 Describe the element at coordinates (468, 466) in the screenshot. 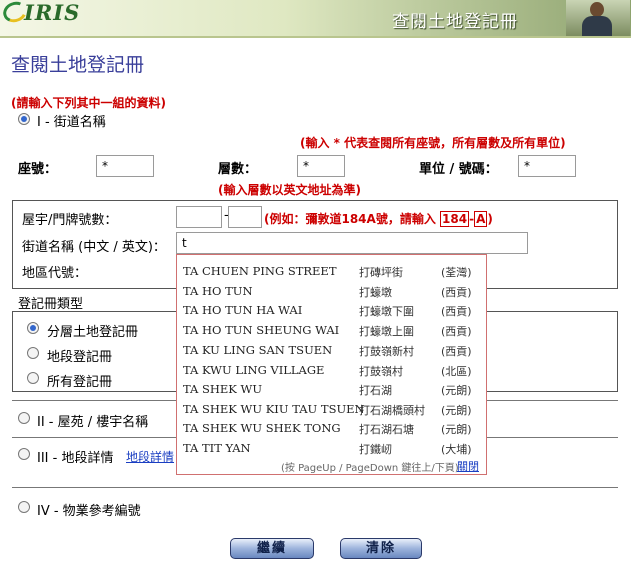

I see `close-dropdown-link: 關閉` at that location.